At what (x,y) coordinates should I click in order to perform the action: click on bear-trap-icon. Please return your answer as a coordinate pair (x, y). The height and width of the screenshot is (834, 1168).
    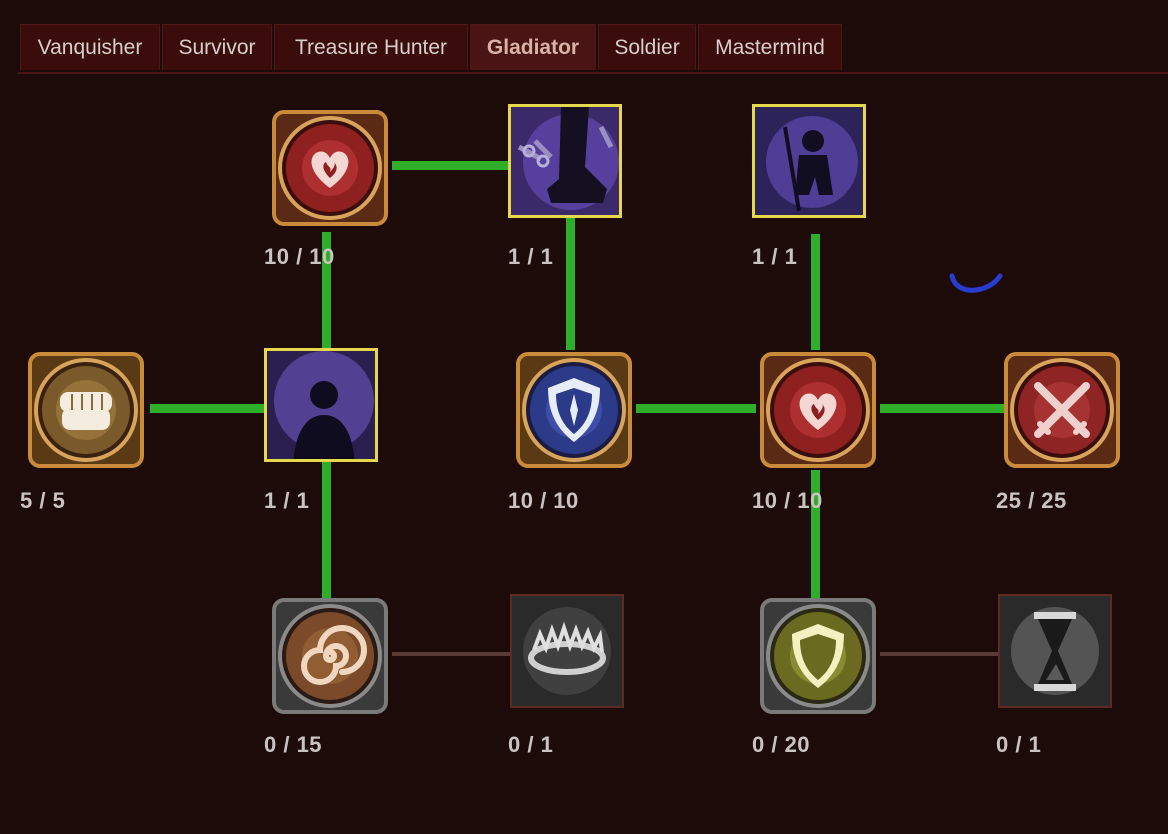
    Looking at the image, I should click on (567, 651).